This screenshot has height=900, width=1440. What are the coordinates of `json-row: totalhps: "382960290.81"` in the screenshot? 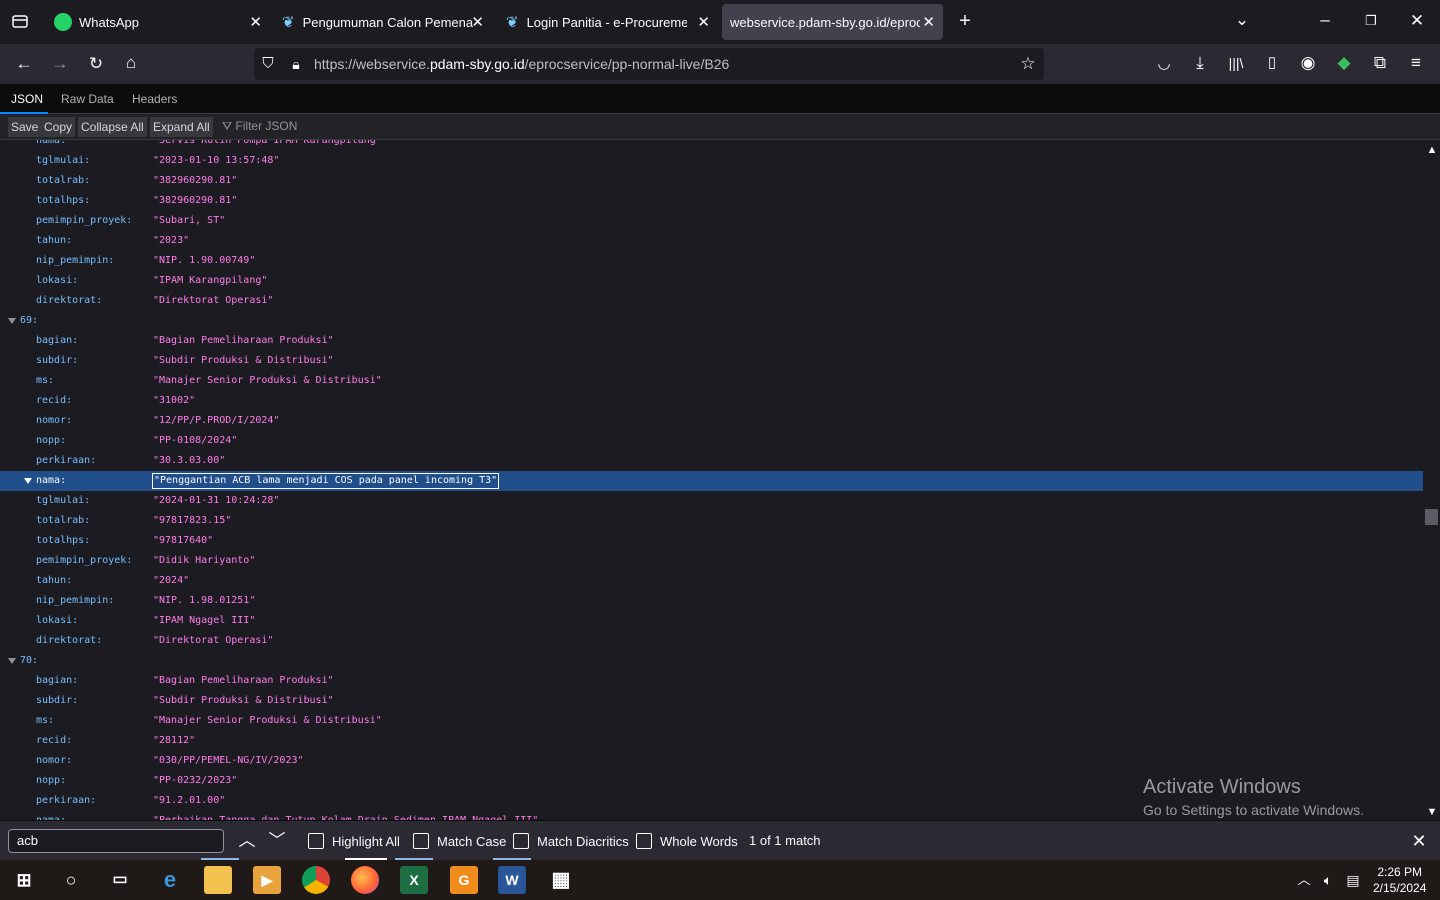 It's located at (711, 201).